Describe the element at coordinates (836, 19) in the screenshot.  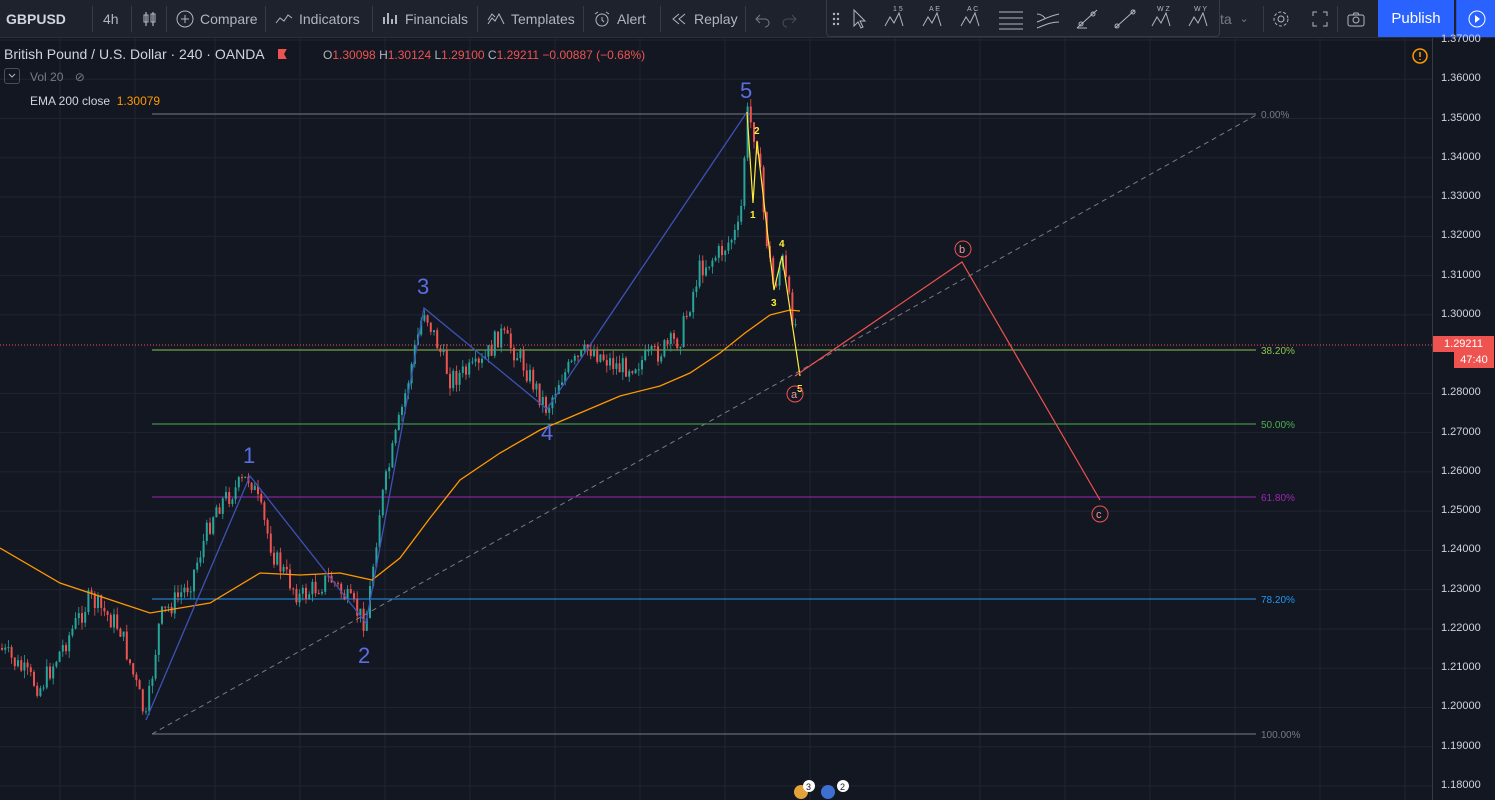
I see `drag-handle-icon` at that location.